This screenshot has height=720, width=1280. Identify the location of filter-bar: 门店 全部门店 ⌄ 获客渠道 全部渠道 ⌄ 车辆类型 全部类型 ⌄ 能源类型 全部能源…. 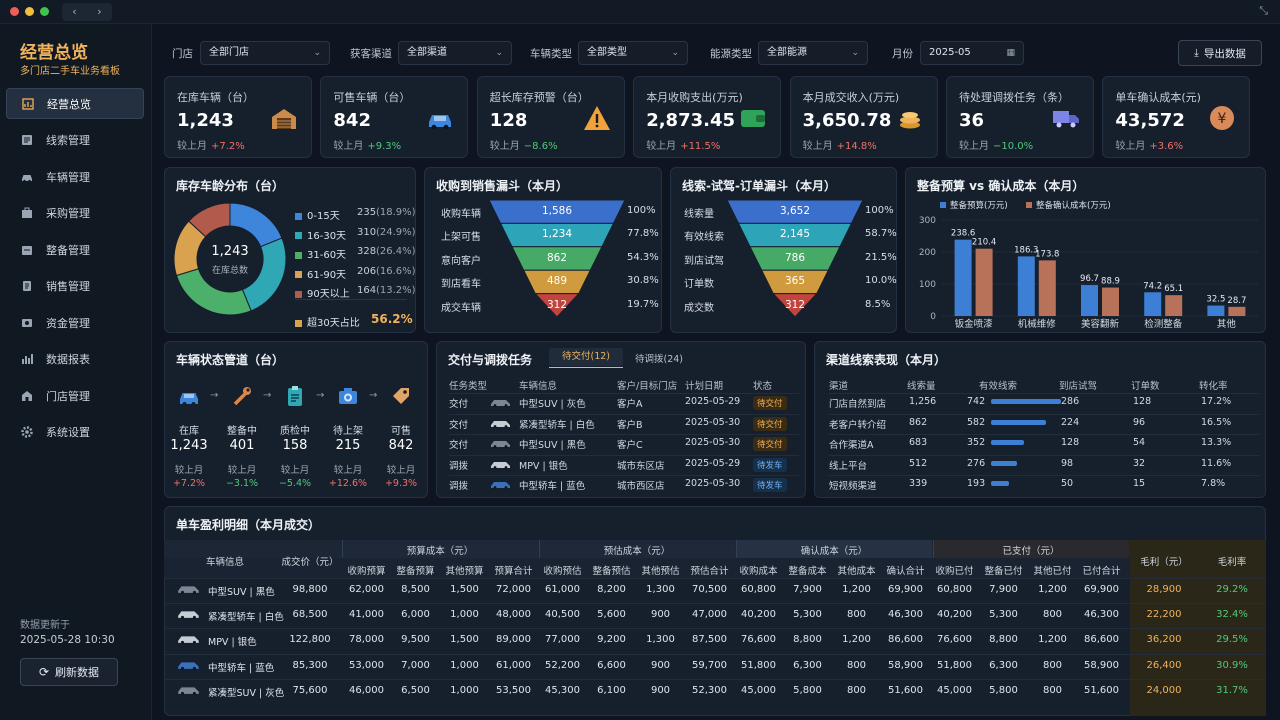
(714, 53).